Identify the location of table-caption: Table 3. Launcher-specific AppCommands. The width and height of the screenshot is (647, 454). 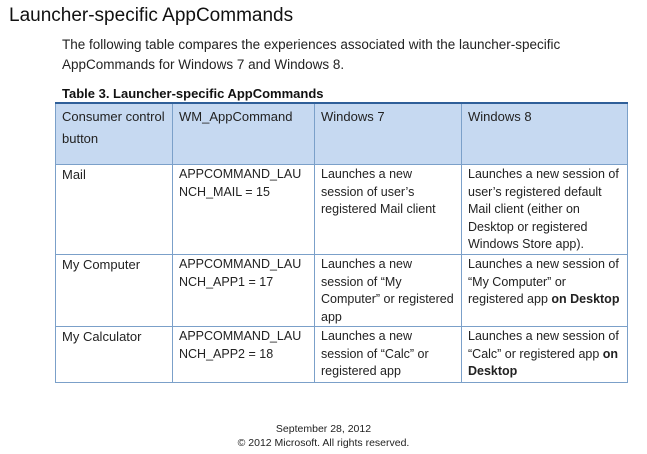
(193, 93).